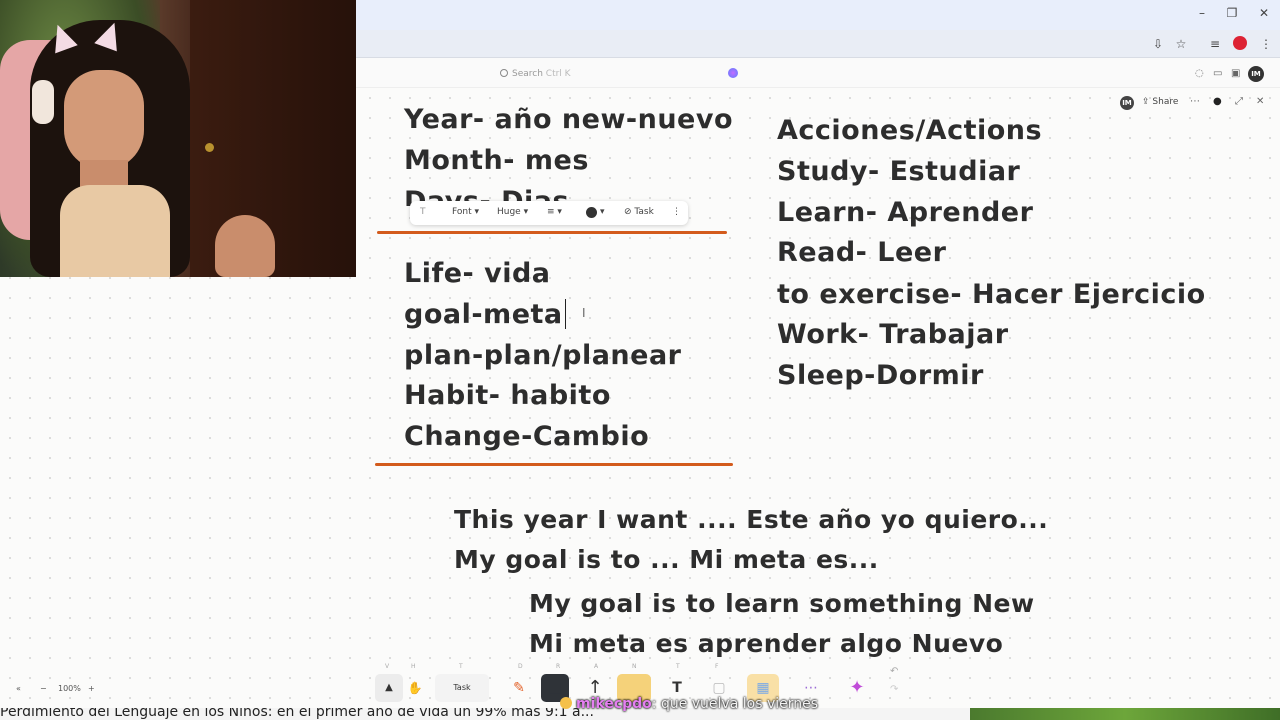 This screenshot has width=1280, height=720. What do you see at coordinates (766, 643) in the screenshot?
I see `example-spanish: Mi meta es aprender algo Nuevo` at bounding box center [766, 643].